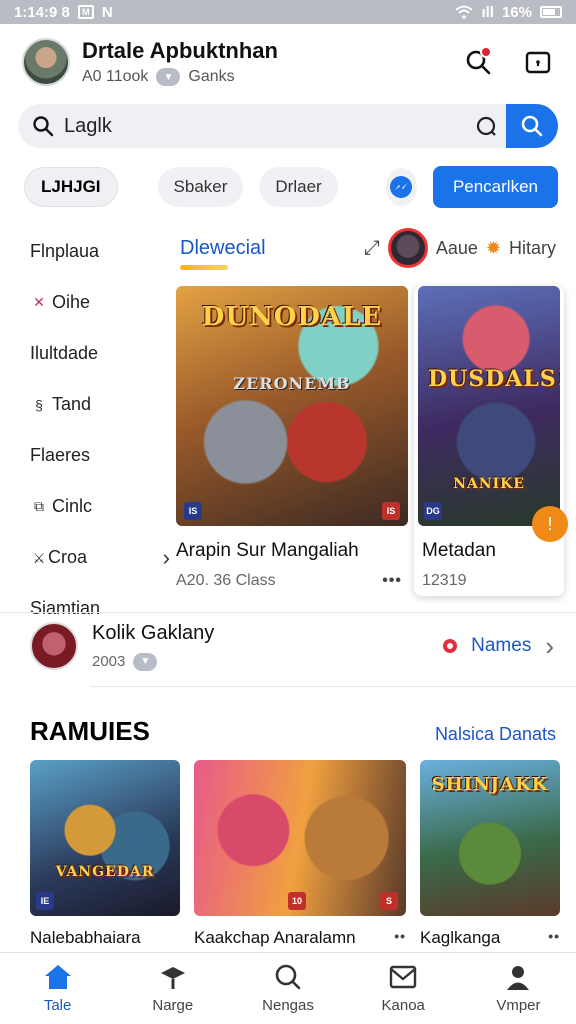  Describe the element at coordinates (490, 838) in the screenshot. I see `game-cover-image: SHINJAKK` at that location.